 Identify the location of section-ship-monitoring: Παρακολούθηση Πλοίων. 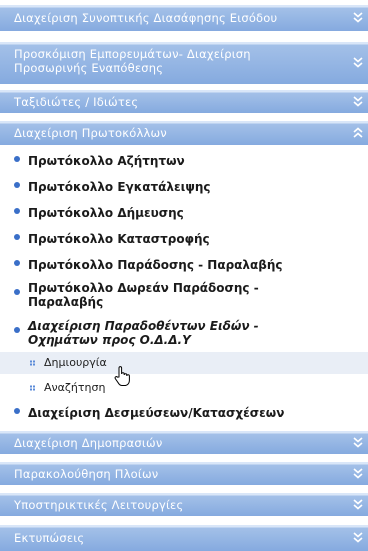
(184, 473).